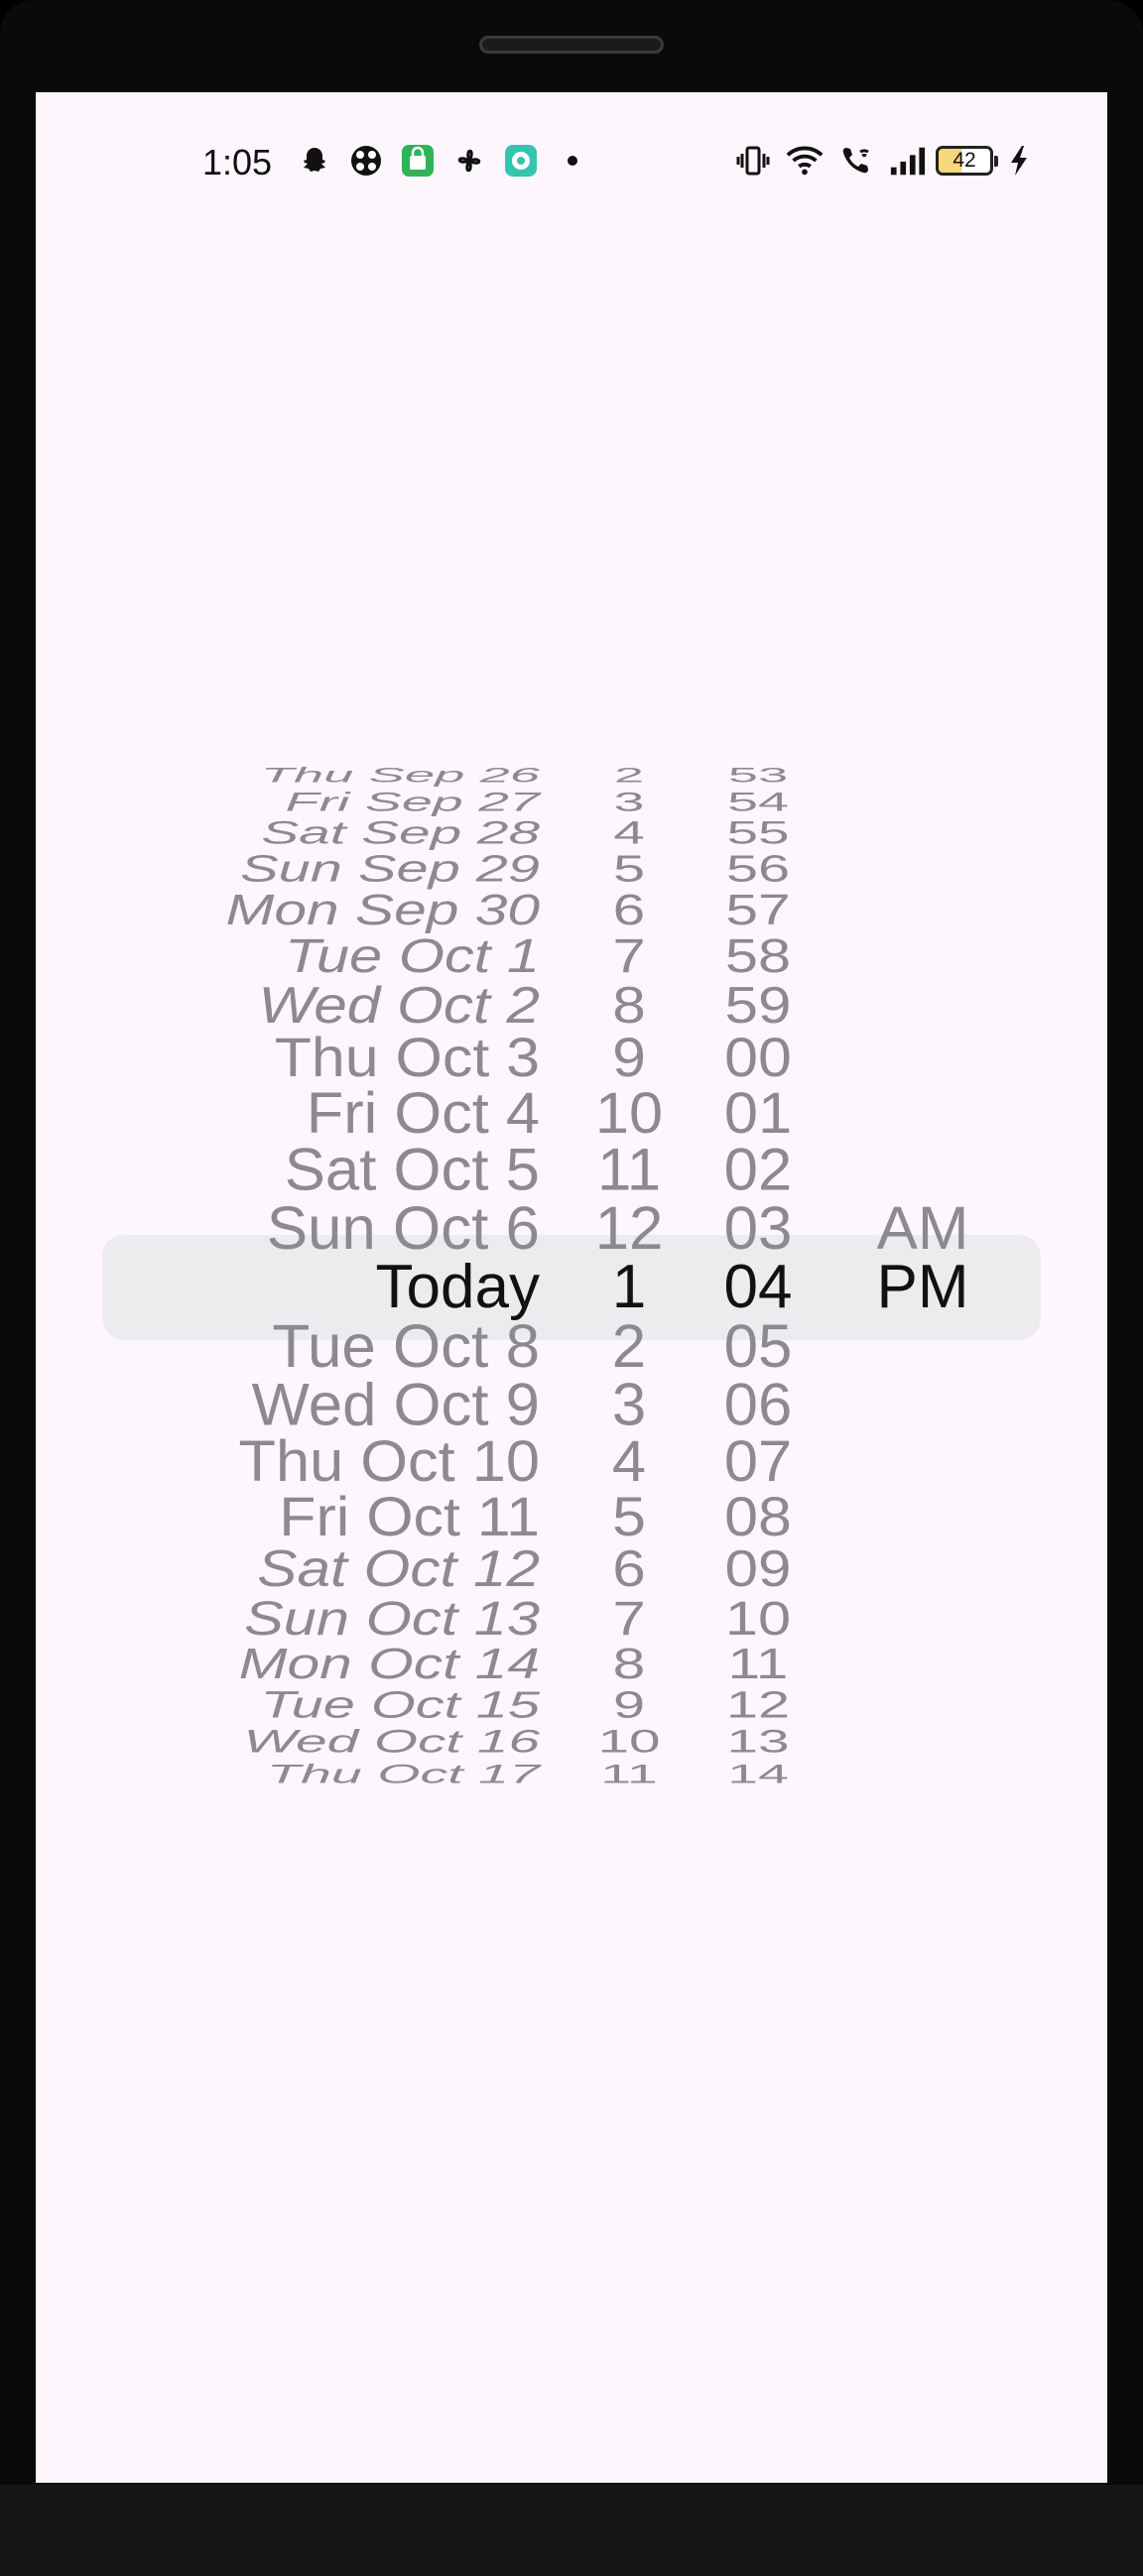 Image resolution: width=1143 pixels, height=2576 pixels. I want to click on chat-app-icon, so click(521, 161).